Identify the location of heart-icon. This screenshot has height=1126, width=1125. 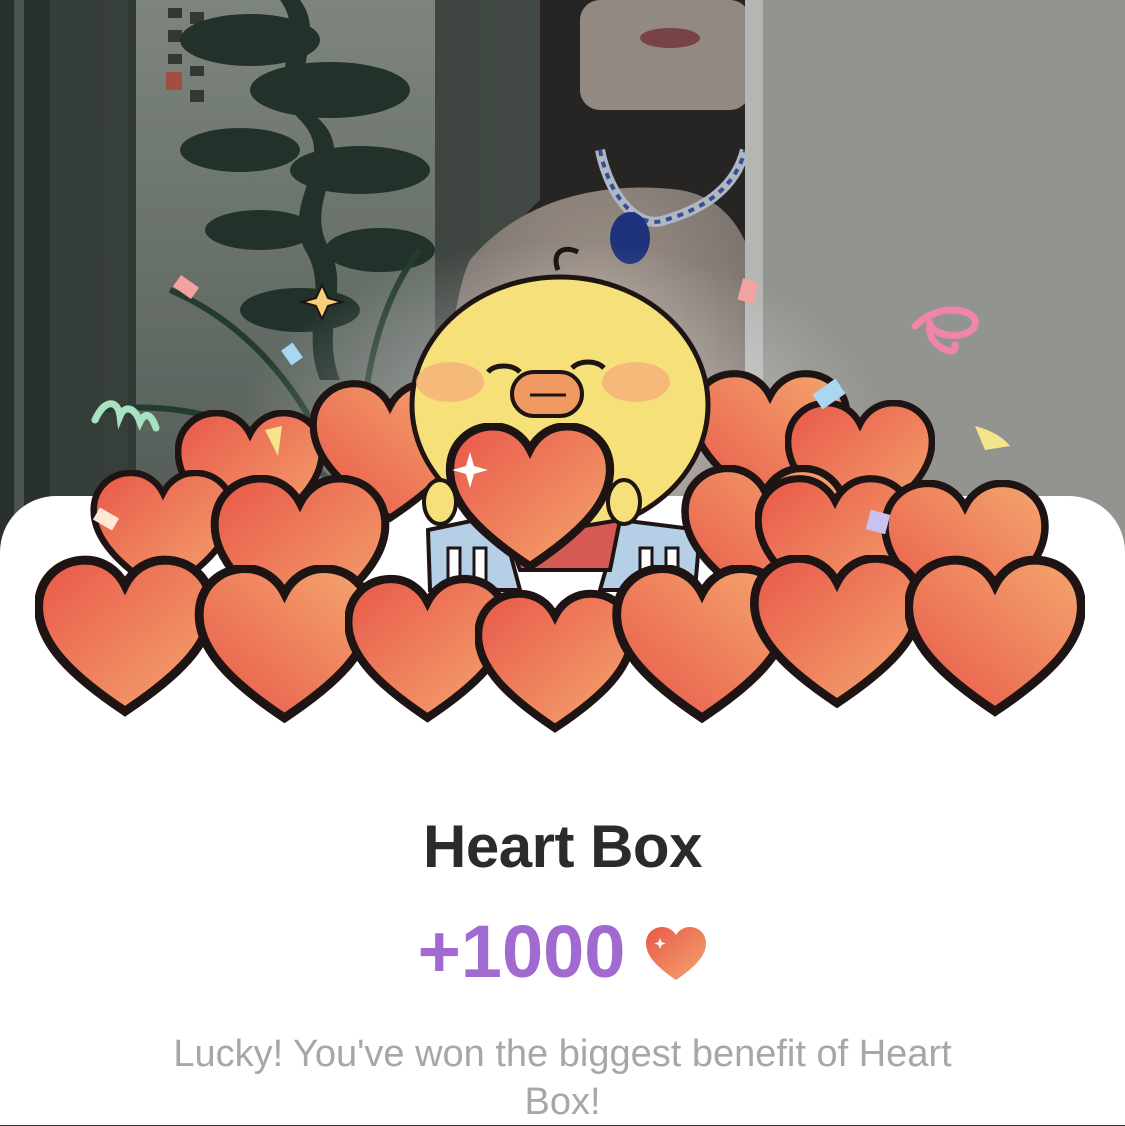
(676, 953).